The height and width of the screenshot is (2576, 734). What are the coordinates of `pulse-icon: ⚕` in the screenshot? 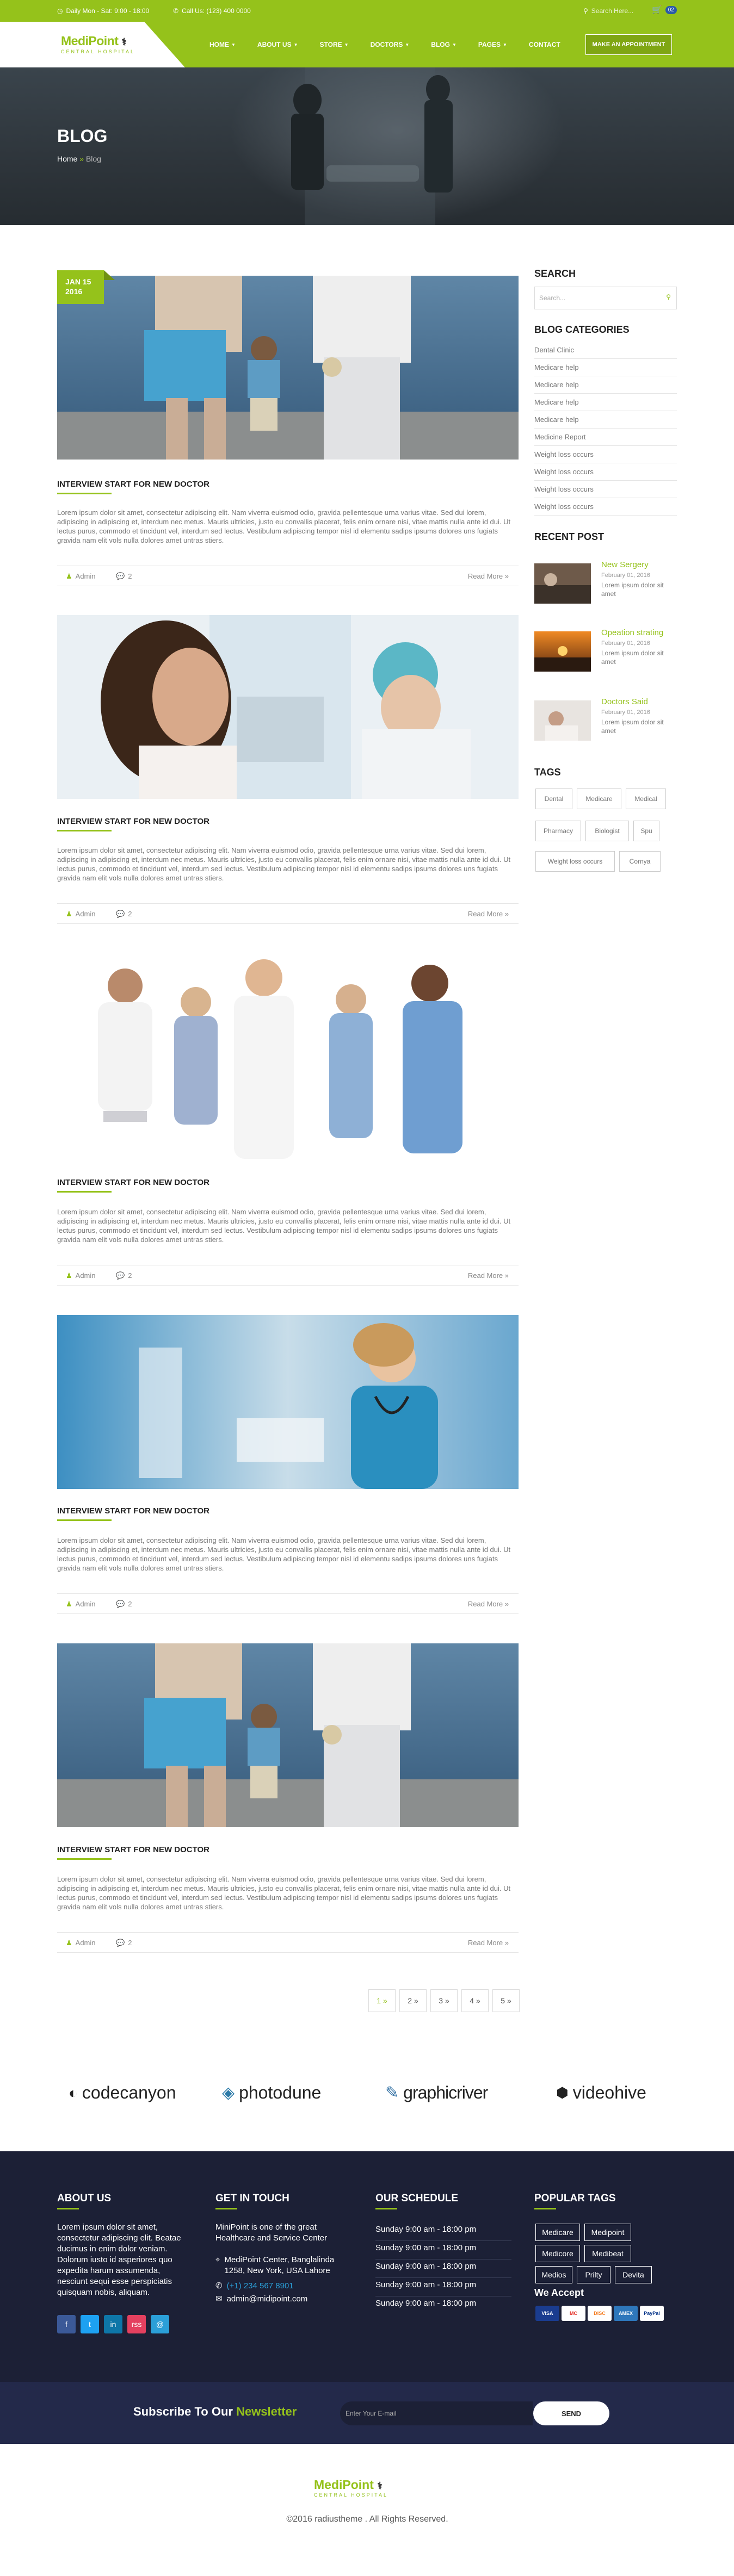 It's located at (380, 2485).